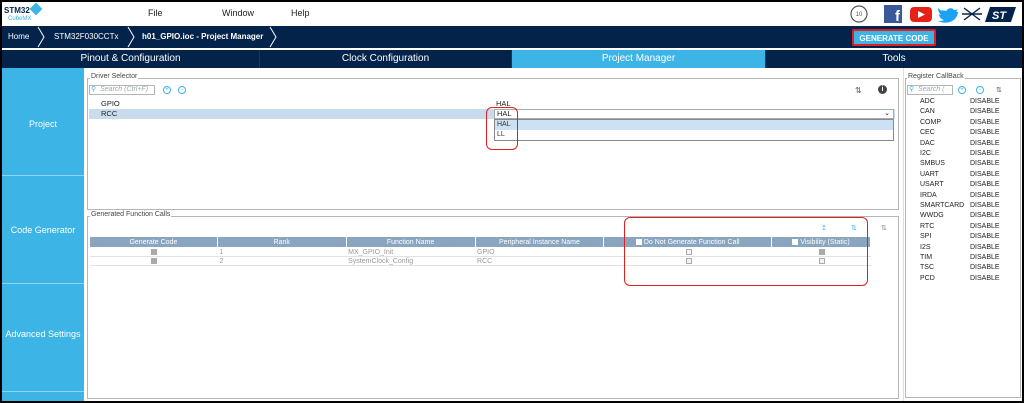 The image size is (1024, 403). Describe the element at coordinates (887, 114) in the screenshot. I see `chevron-down-icon: ⌄` at that location.